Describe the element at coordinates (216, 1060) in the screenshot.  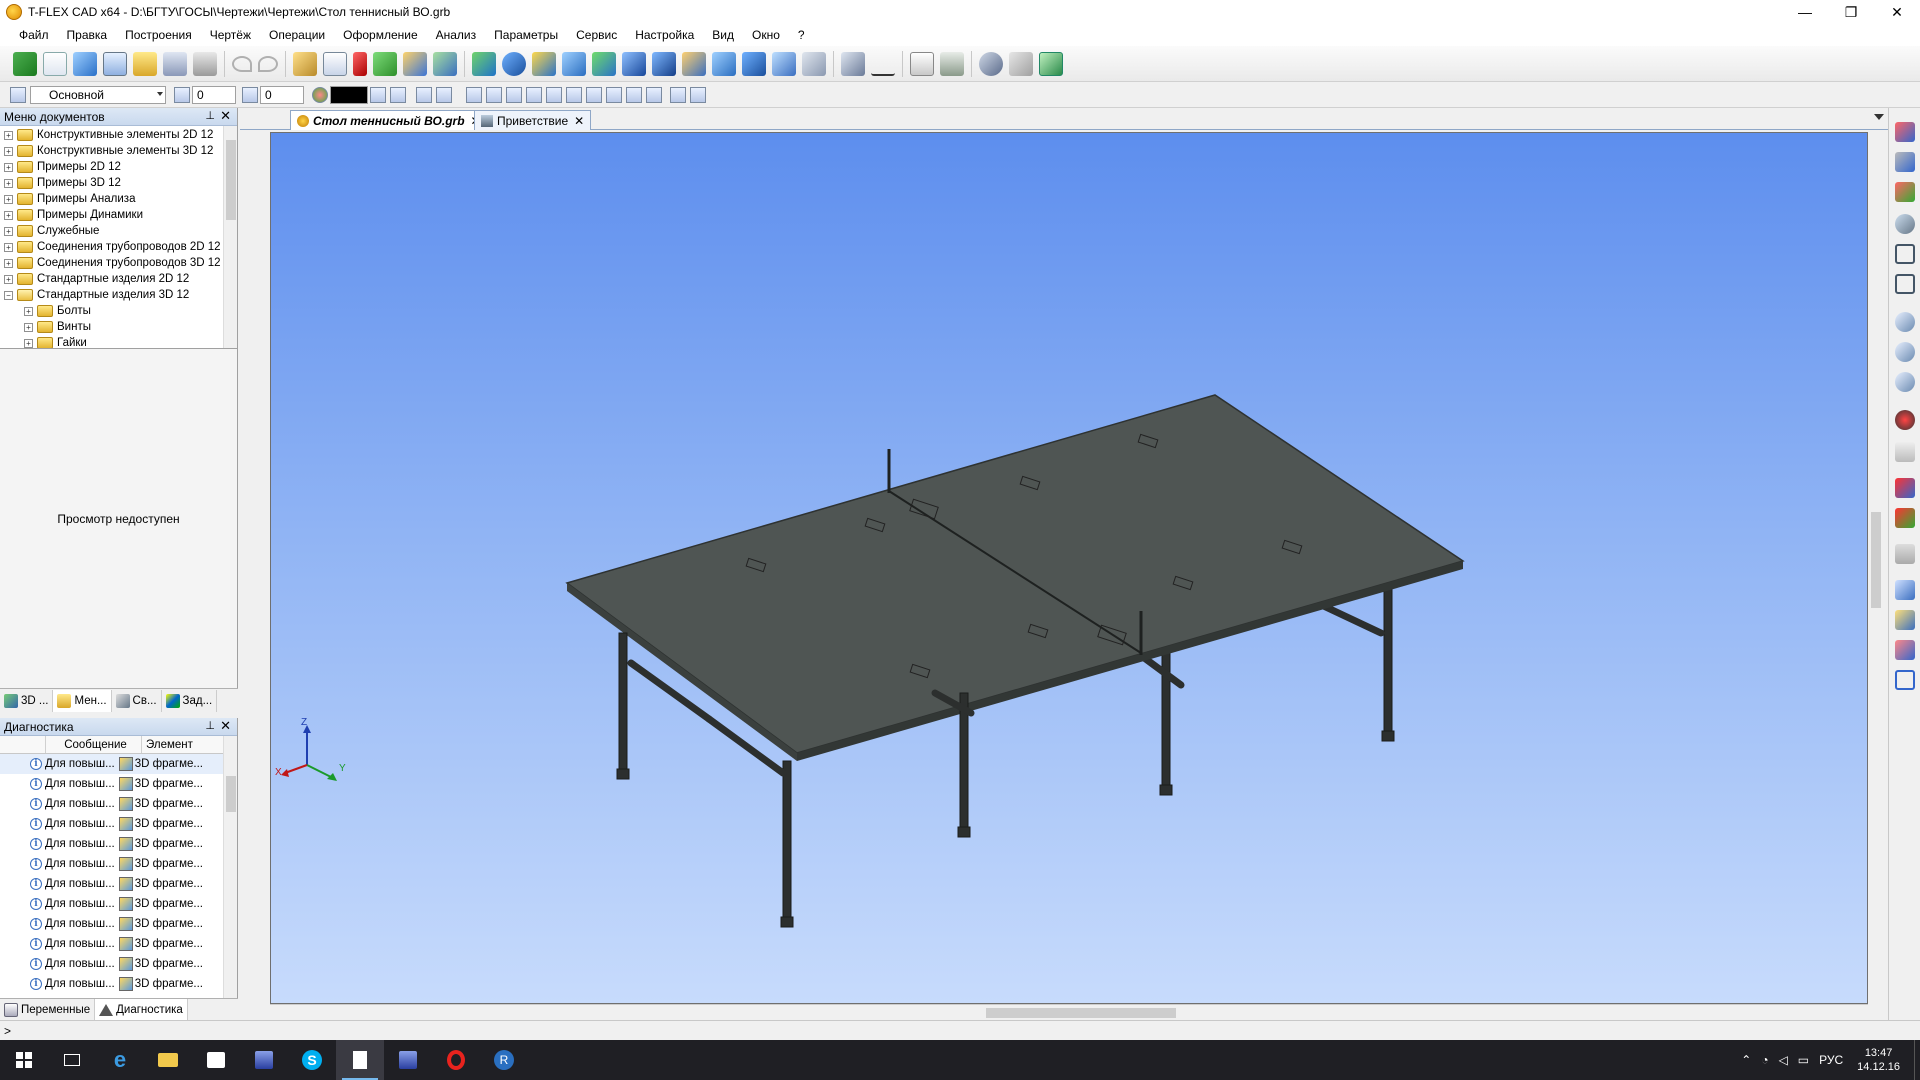
I see `store-button` at that location.